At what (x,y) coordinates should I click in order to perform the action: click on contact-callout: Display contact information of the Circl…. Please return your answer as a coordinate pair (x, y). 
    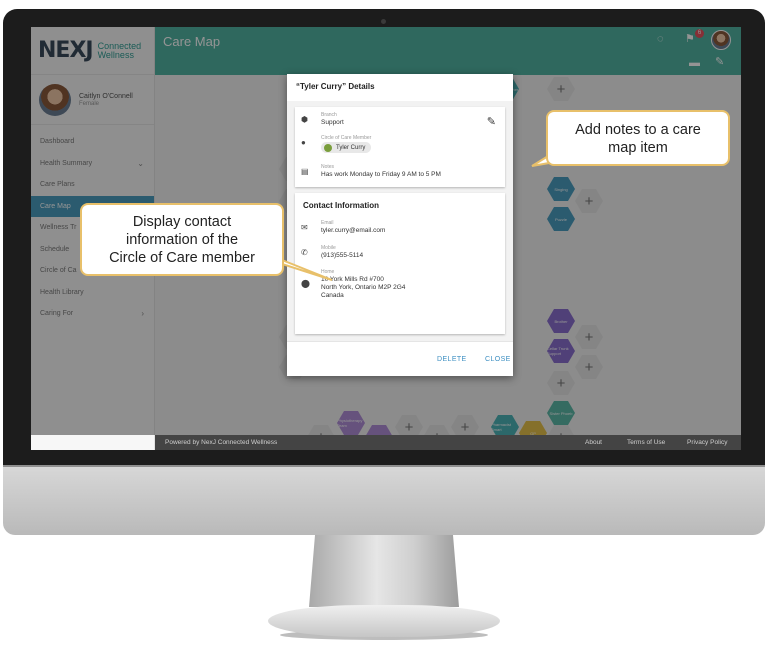
    Looking at the image, I should click on (182, 239).